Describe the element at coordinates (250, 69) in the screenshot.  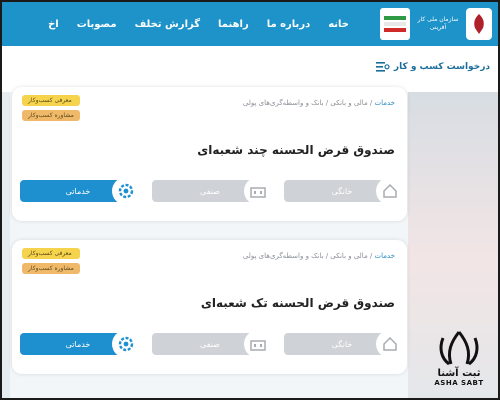
I see `request-bar: درخواست کسب و کار` at that location.